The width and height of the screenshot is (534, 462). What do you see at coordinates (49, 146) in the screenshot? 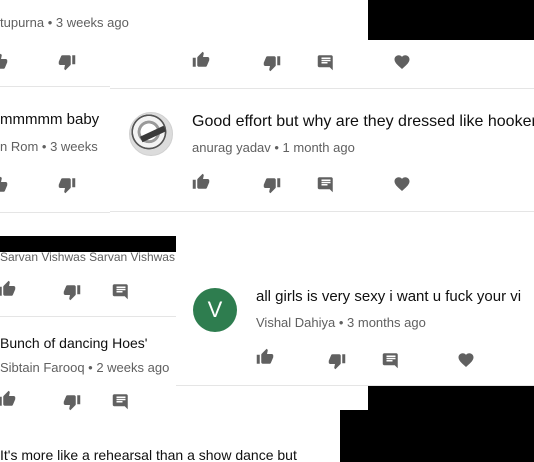
I see `comment-meta: n Rom • 3 weeks` at bounding box center [49, 146].